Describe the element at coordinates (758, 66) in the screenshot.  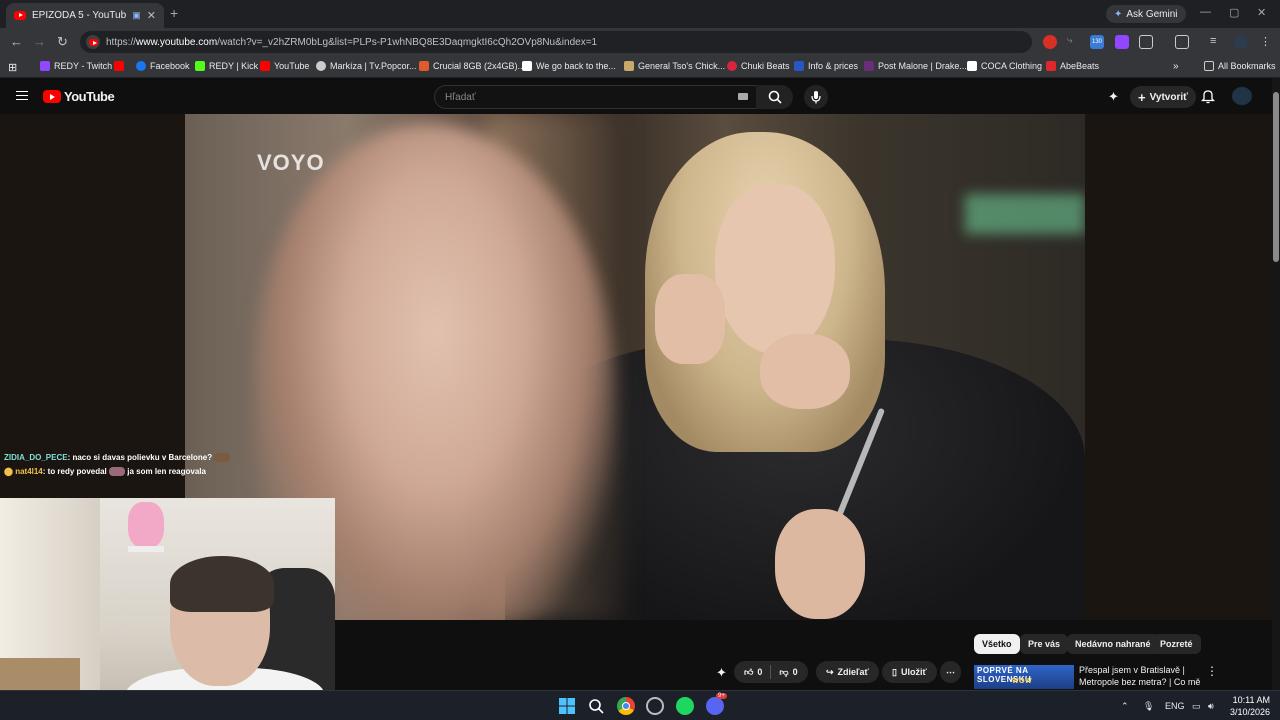
I see `bookmark-item: Chuki Beats` at that location.